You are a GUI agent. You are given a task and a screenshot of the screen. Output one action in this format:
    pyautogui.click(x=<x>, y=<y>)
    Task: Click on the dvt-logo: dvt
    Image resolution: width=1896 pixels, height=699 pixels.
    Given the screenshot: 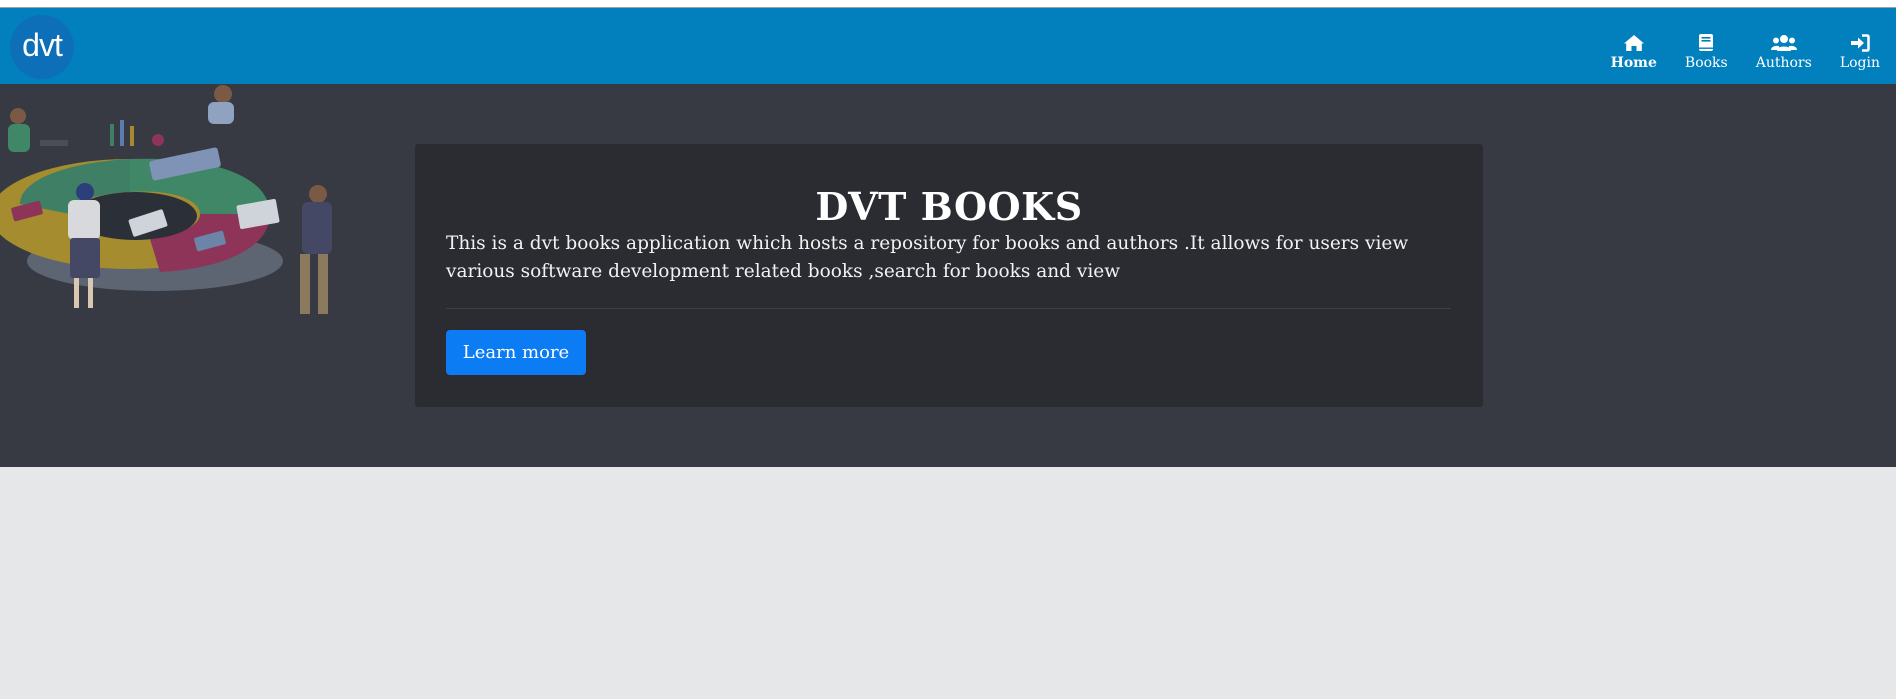 What is the action you would take?
    pyautogui.click(x=42, y=47)
    